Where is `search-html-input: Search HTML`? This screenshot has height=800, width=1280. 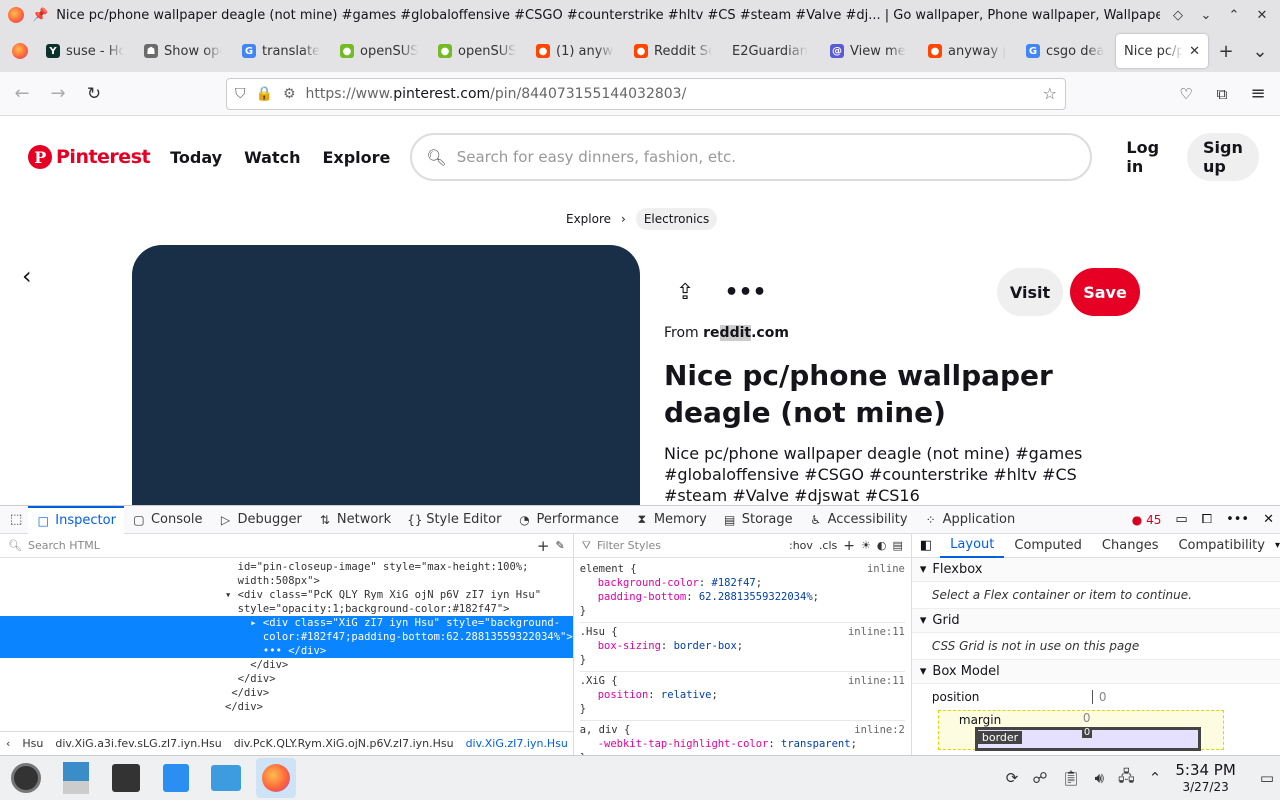 search-html-input: Search HTML is located at coordinates (64, 545).